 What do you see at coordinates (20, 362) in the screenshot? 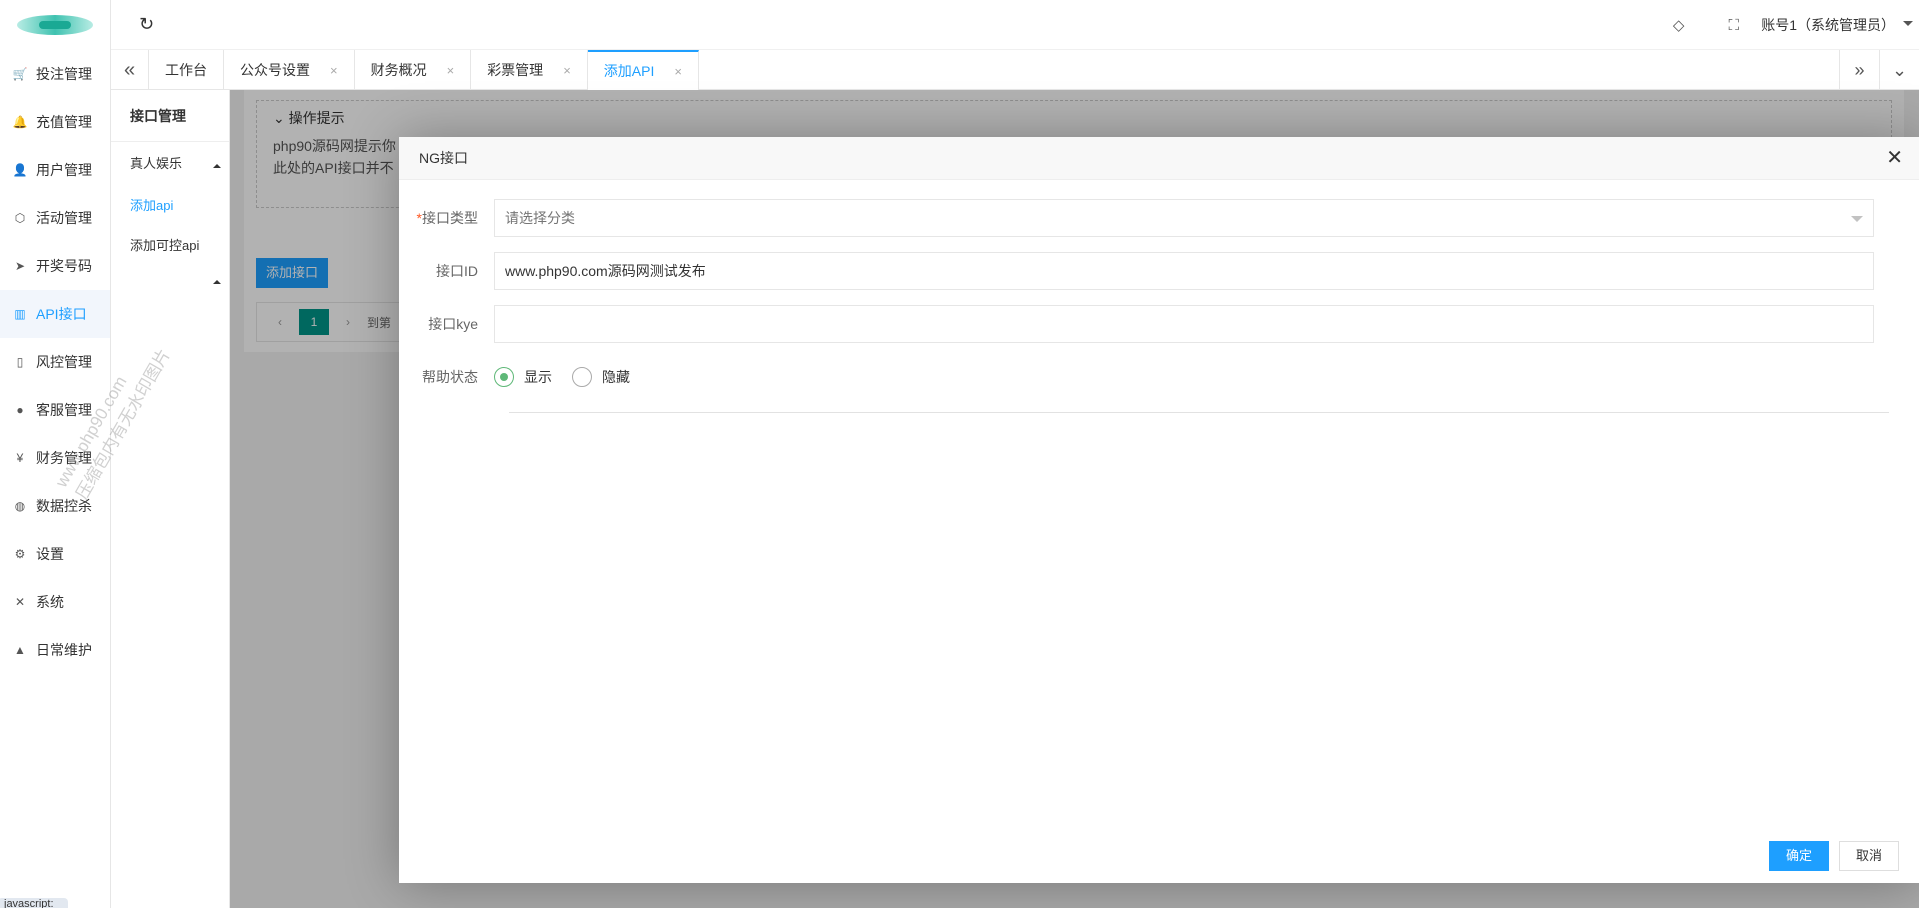
I see `phone-icon: ▯` at bounding box center [20, 362].